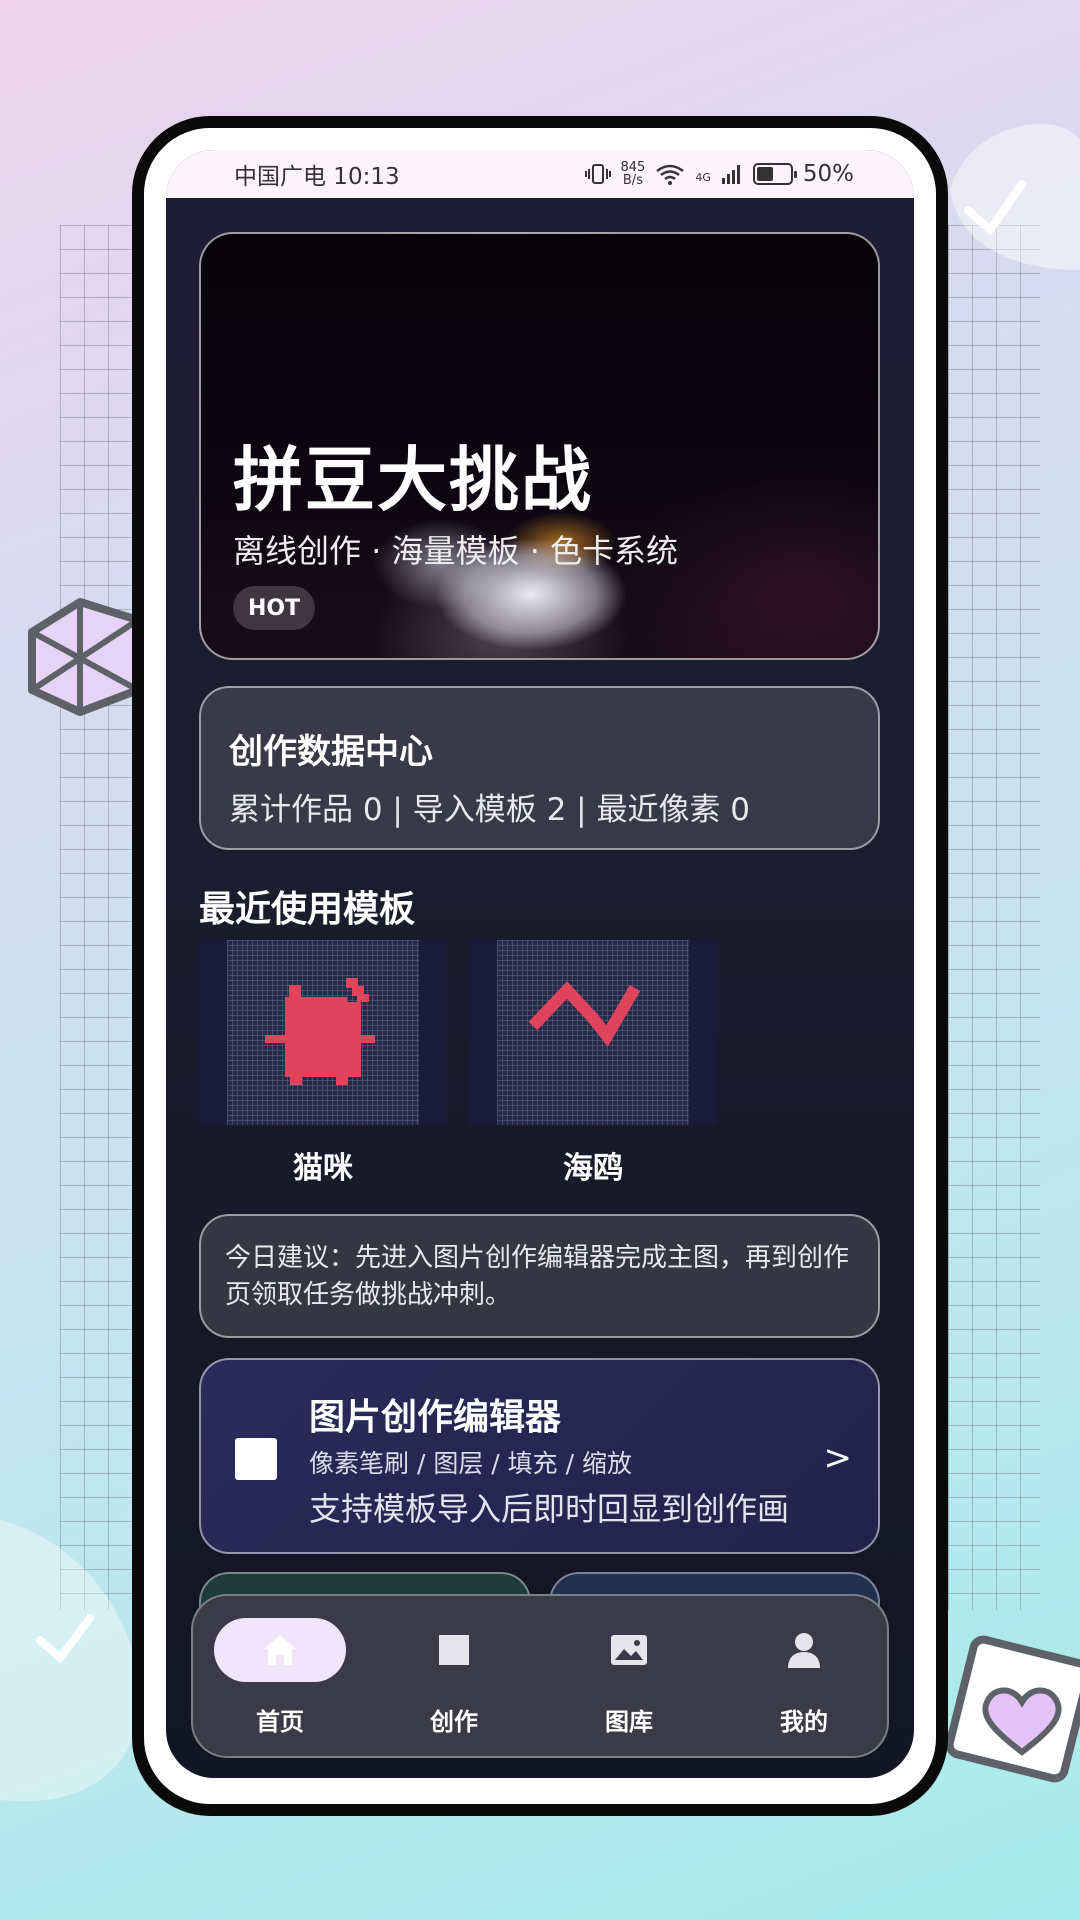 This screenshot has width=1080, height=1920. Describe the element at coordinates (413, 480) in the screenshot. I see `hero-title: 拼豆大挑战` at that location.